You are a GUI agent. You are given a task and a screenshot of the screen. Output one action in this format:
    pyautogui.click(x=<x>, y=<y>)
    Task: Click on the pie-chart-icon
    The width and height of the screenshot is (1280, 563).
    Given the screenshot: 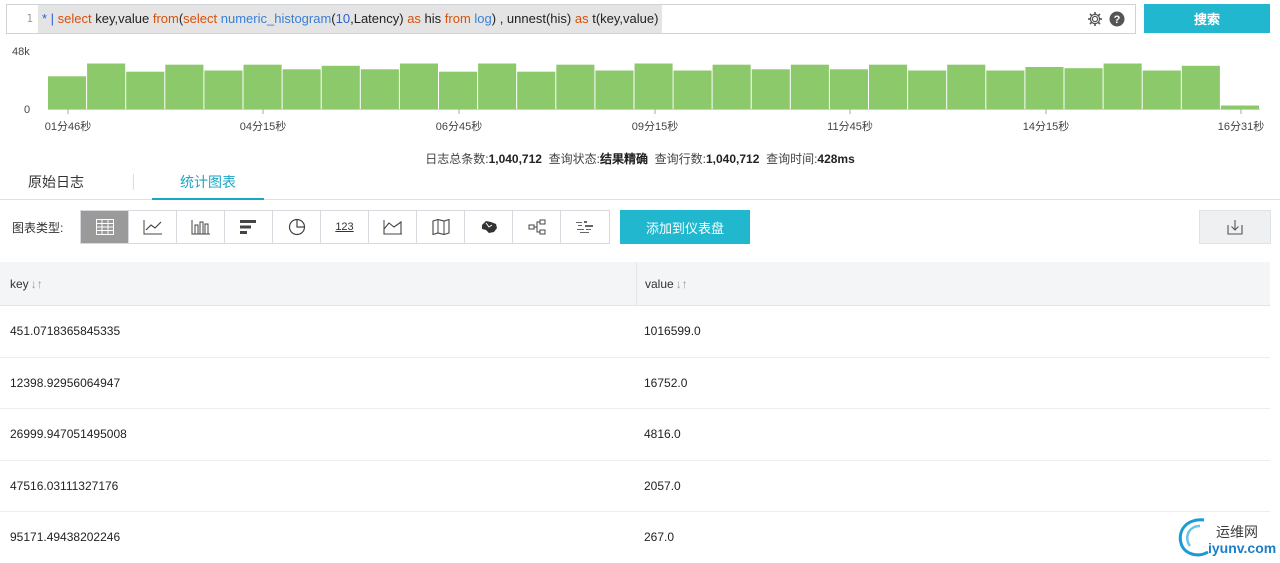 What is the action you would take?
    pyautogui.click(x=297, y=227)
    